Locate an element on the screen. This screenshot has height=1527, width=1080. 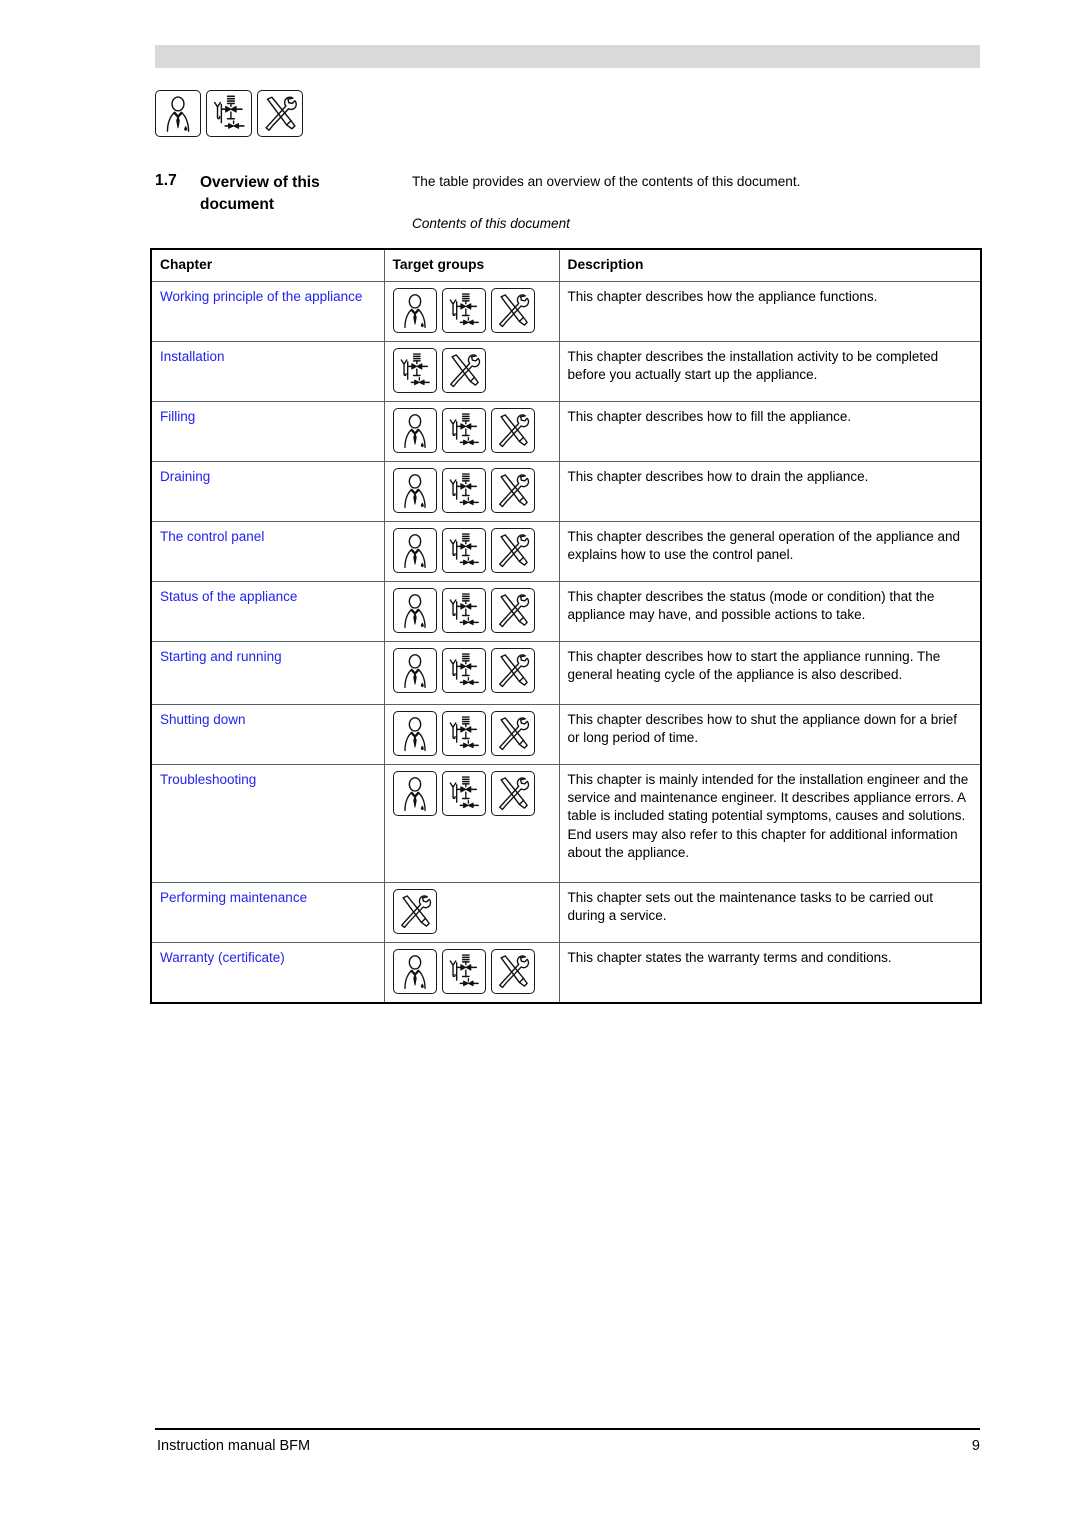
chapter-cell: Status of the appliance is located at coordinates (267, 611).